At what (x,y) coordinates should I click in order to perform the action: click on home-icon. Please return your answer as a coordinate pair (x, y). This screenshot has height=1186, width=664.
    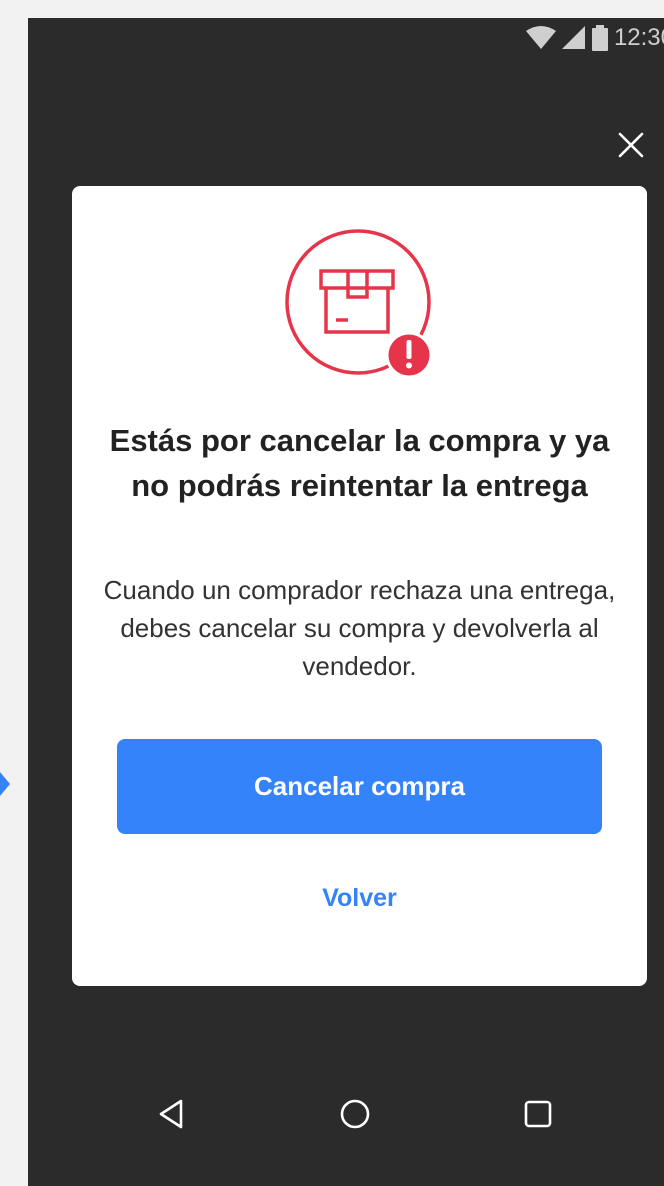
    Looking at the image, I should click on (355, 1118).